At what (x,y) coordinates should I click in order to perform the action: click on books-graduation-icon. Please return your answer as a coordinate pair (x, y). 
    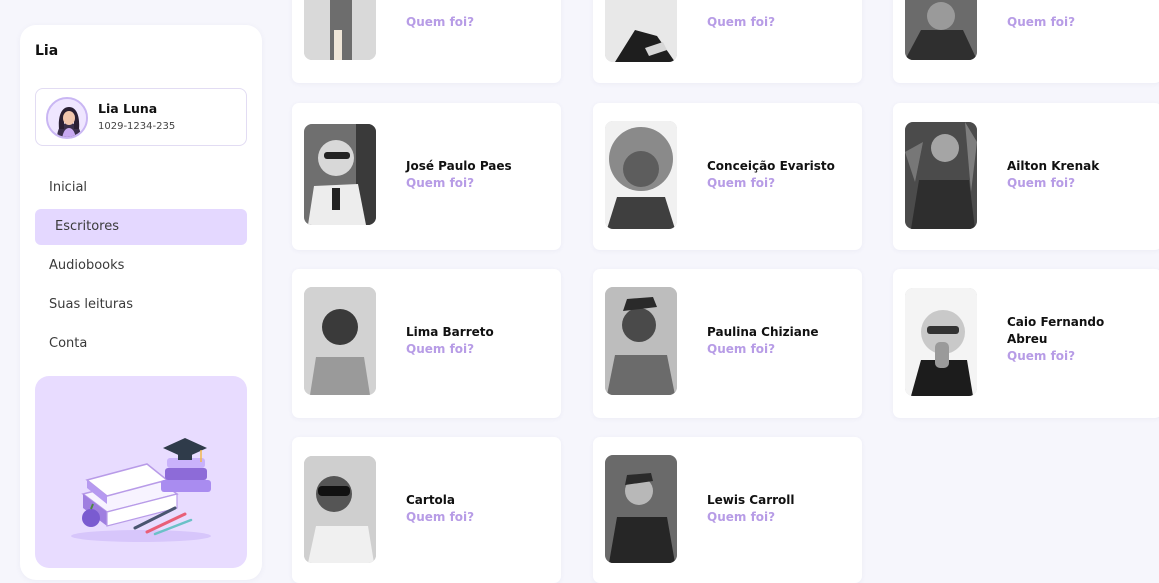
    Looking at the image, I should click on (141, 490).